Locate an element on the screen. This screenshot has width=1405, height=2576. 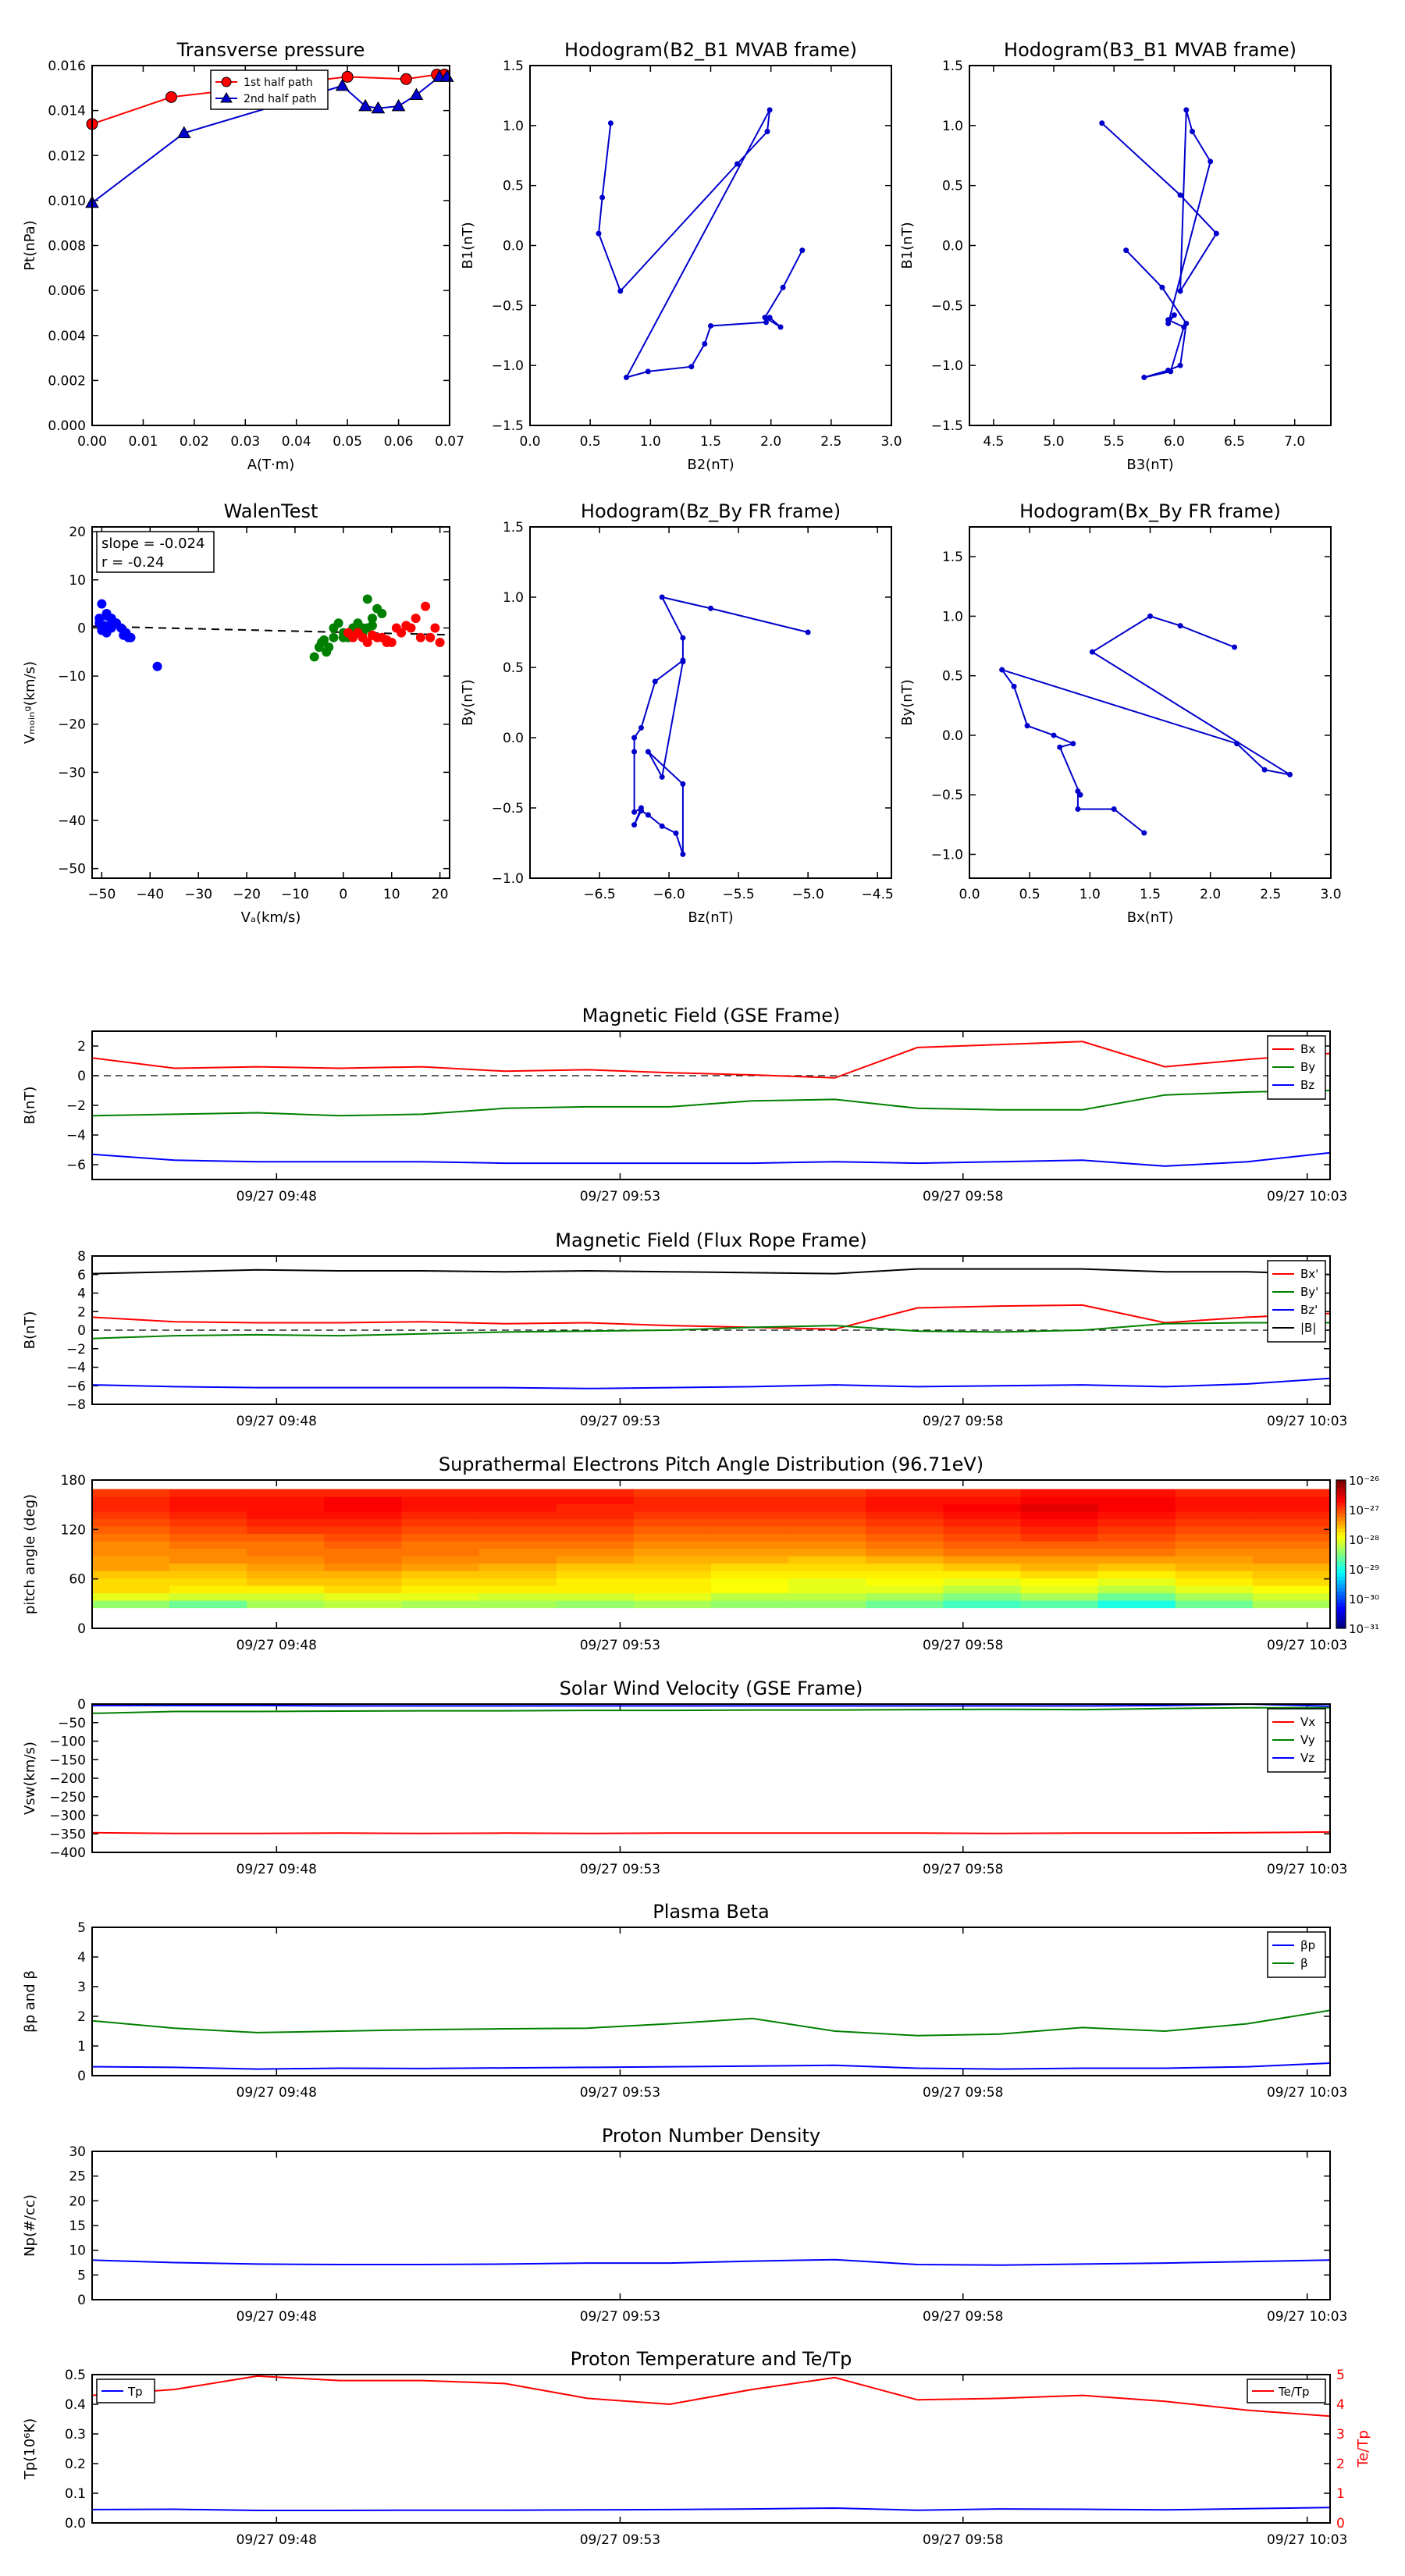
y-axis-label: B1(nT) is located at coordinates (907, 245).